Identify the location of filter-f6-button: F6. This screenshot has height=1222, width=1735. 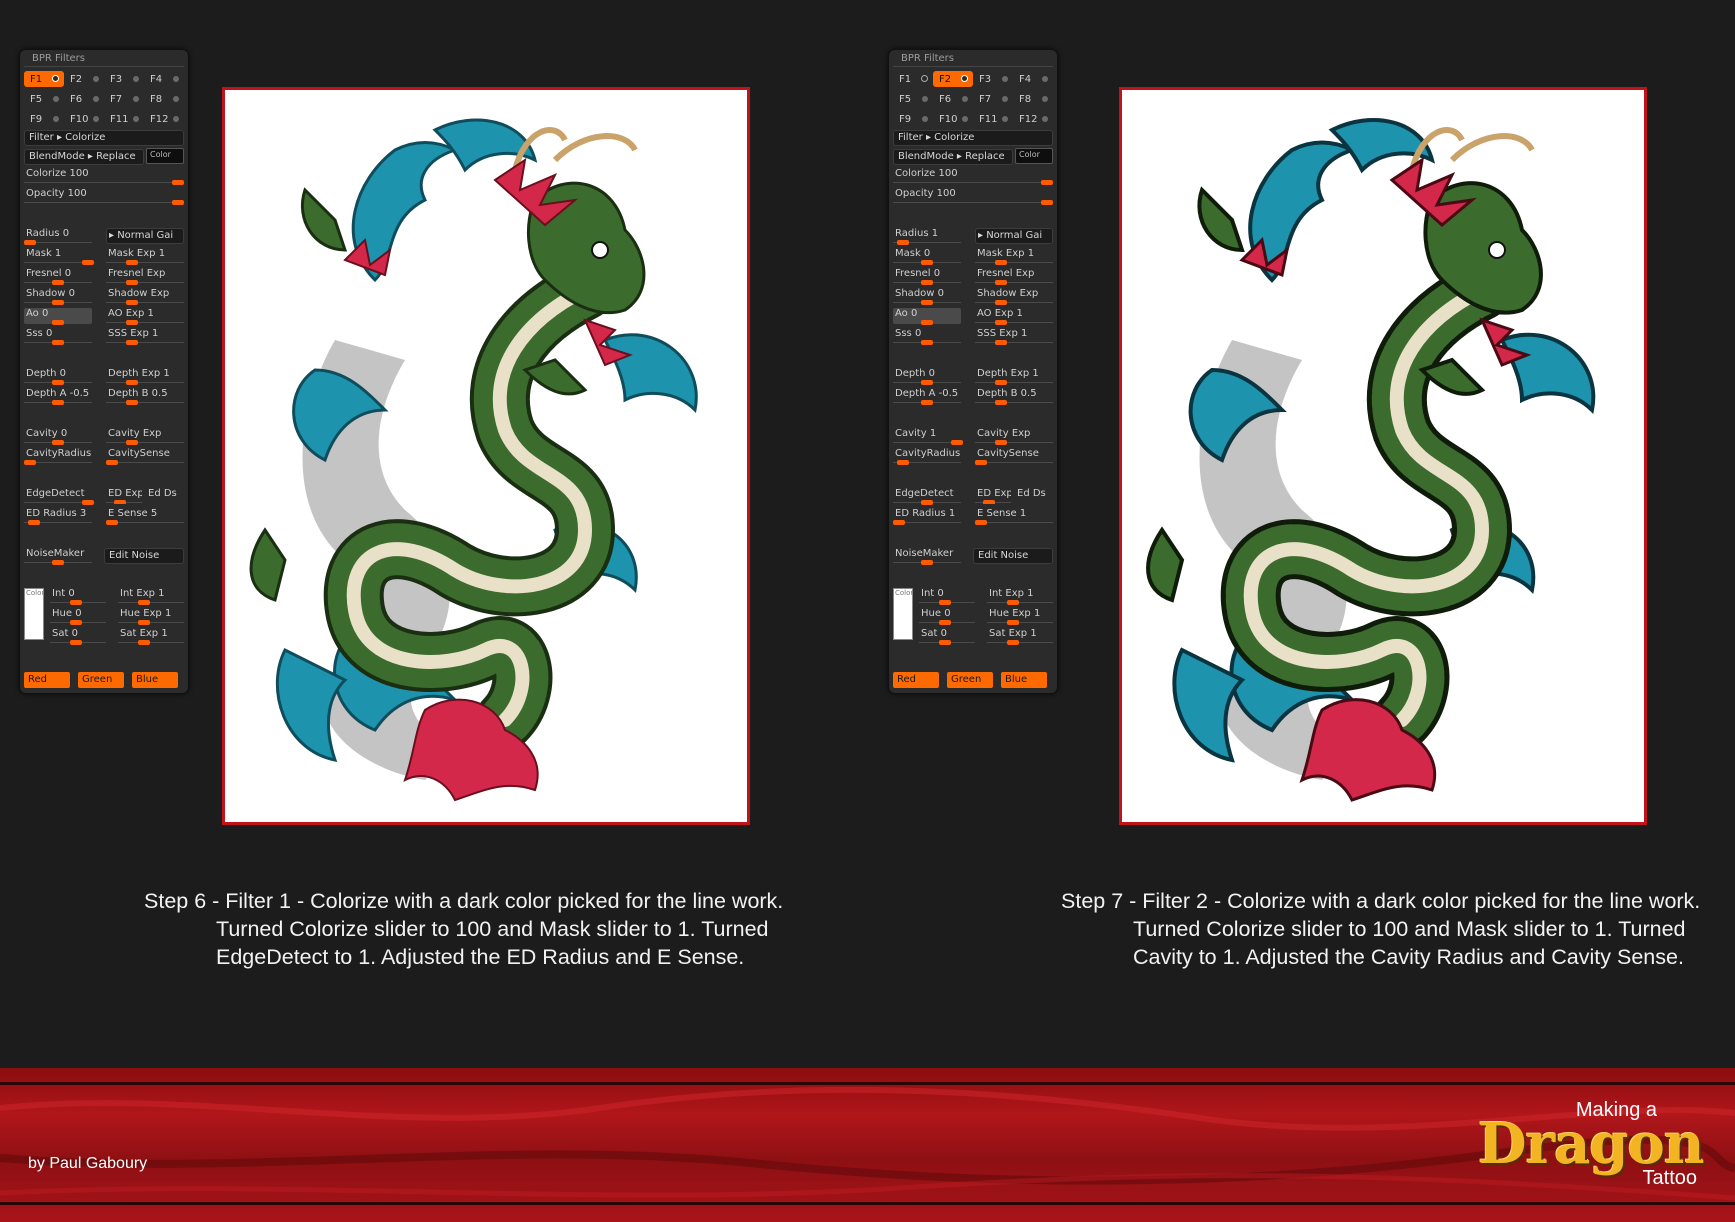
(953, 99).